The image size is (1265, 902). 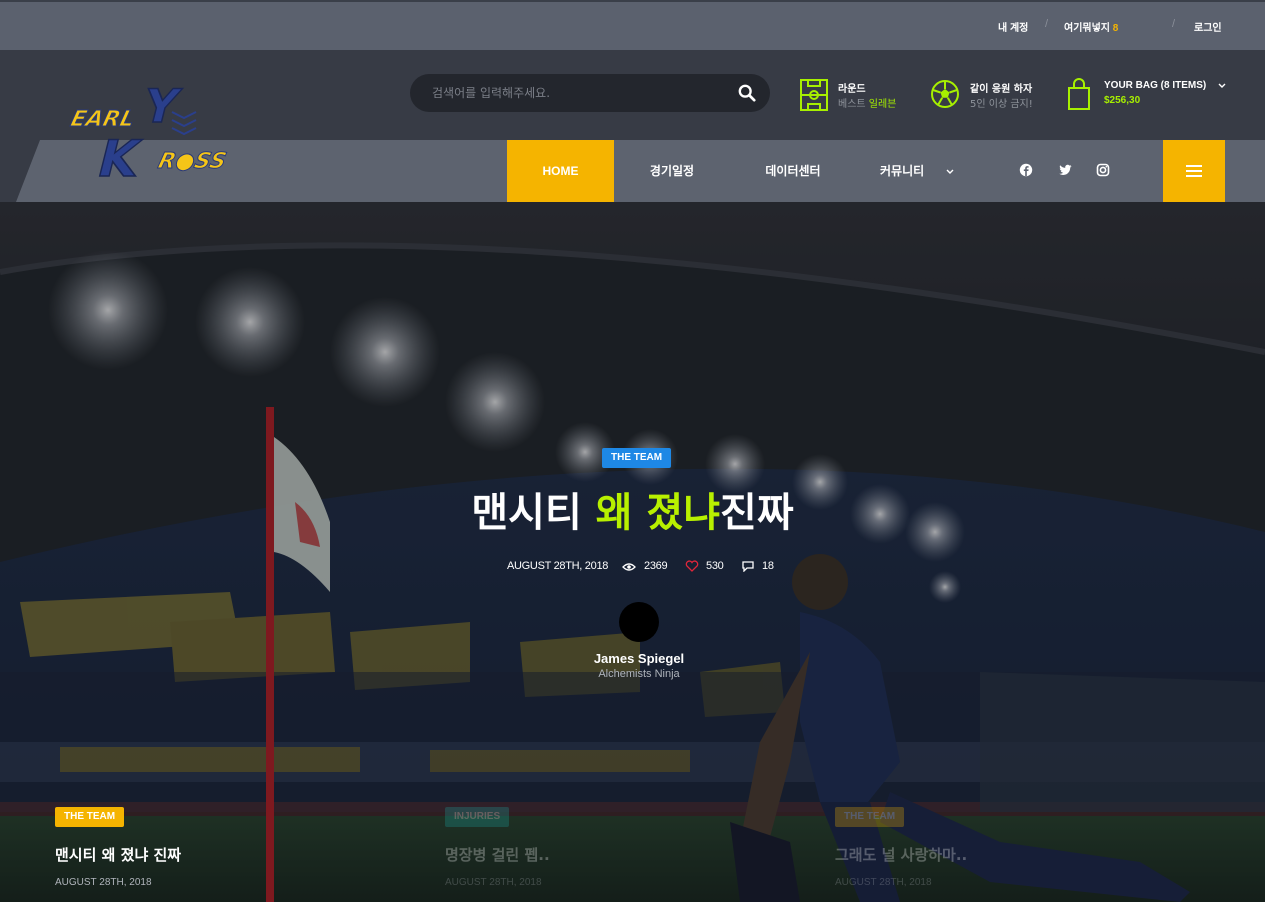 What do you see at coordinates (558, 566) in the screenshot?
I see `hero-date: AUGUST 28TH, 2018` at bounding box center [558, 566].